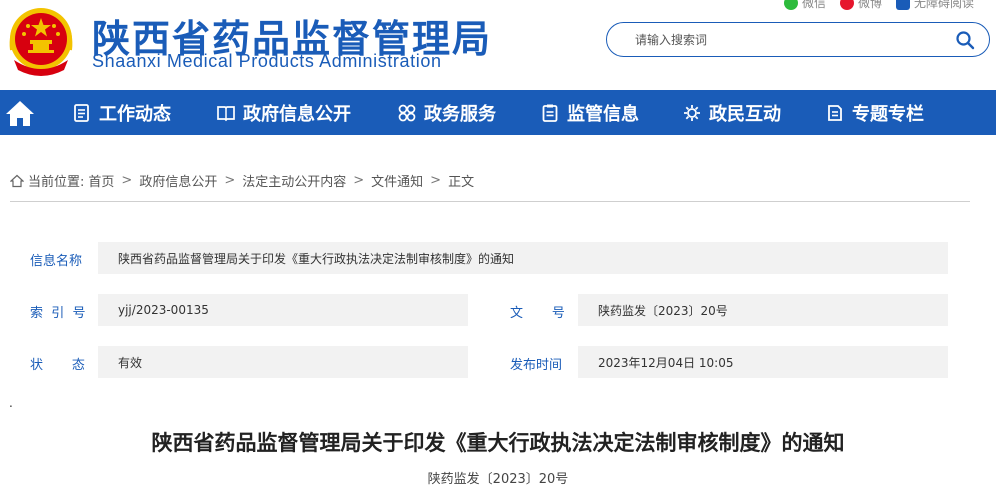 This screenshot has height=489, width=996. I want to click on top-link-wechat: 微信, so click(804, 5).